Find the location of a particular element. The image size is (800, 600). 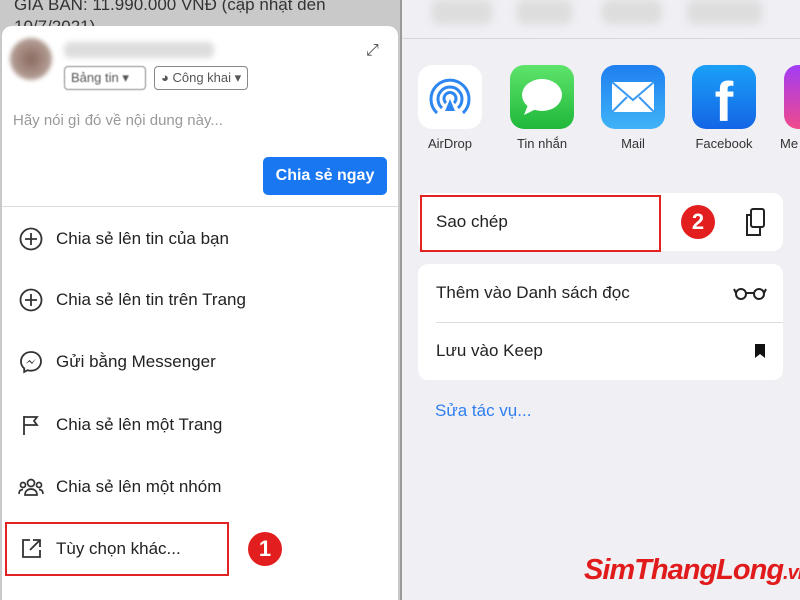

app-label: Mail is located at coordinates (633, 143).